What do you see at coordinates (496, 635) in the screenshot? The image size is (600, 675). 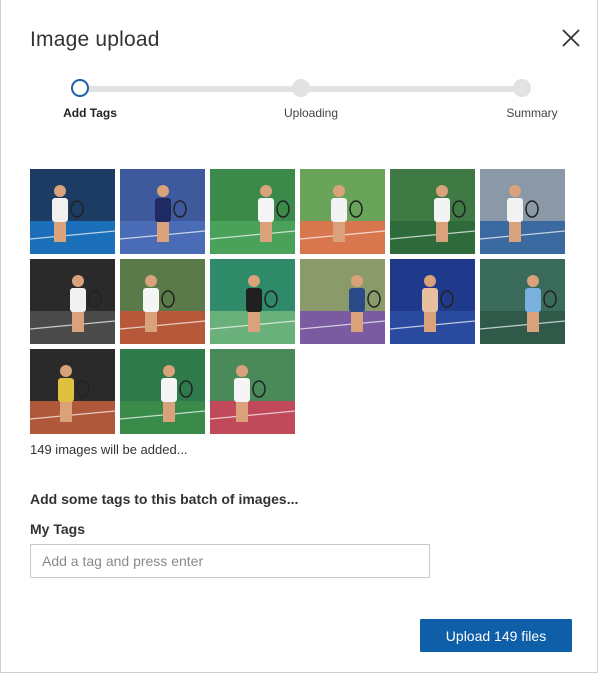 I see `upload-files-button: Upload 149 files` at bounding box center [496, 635].